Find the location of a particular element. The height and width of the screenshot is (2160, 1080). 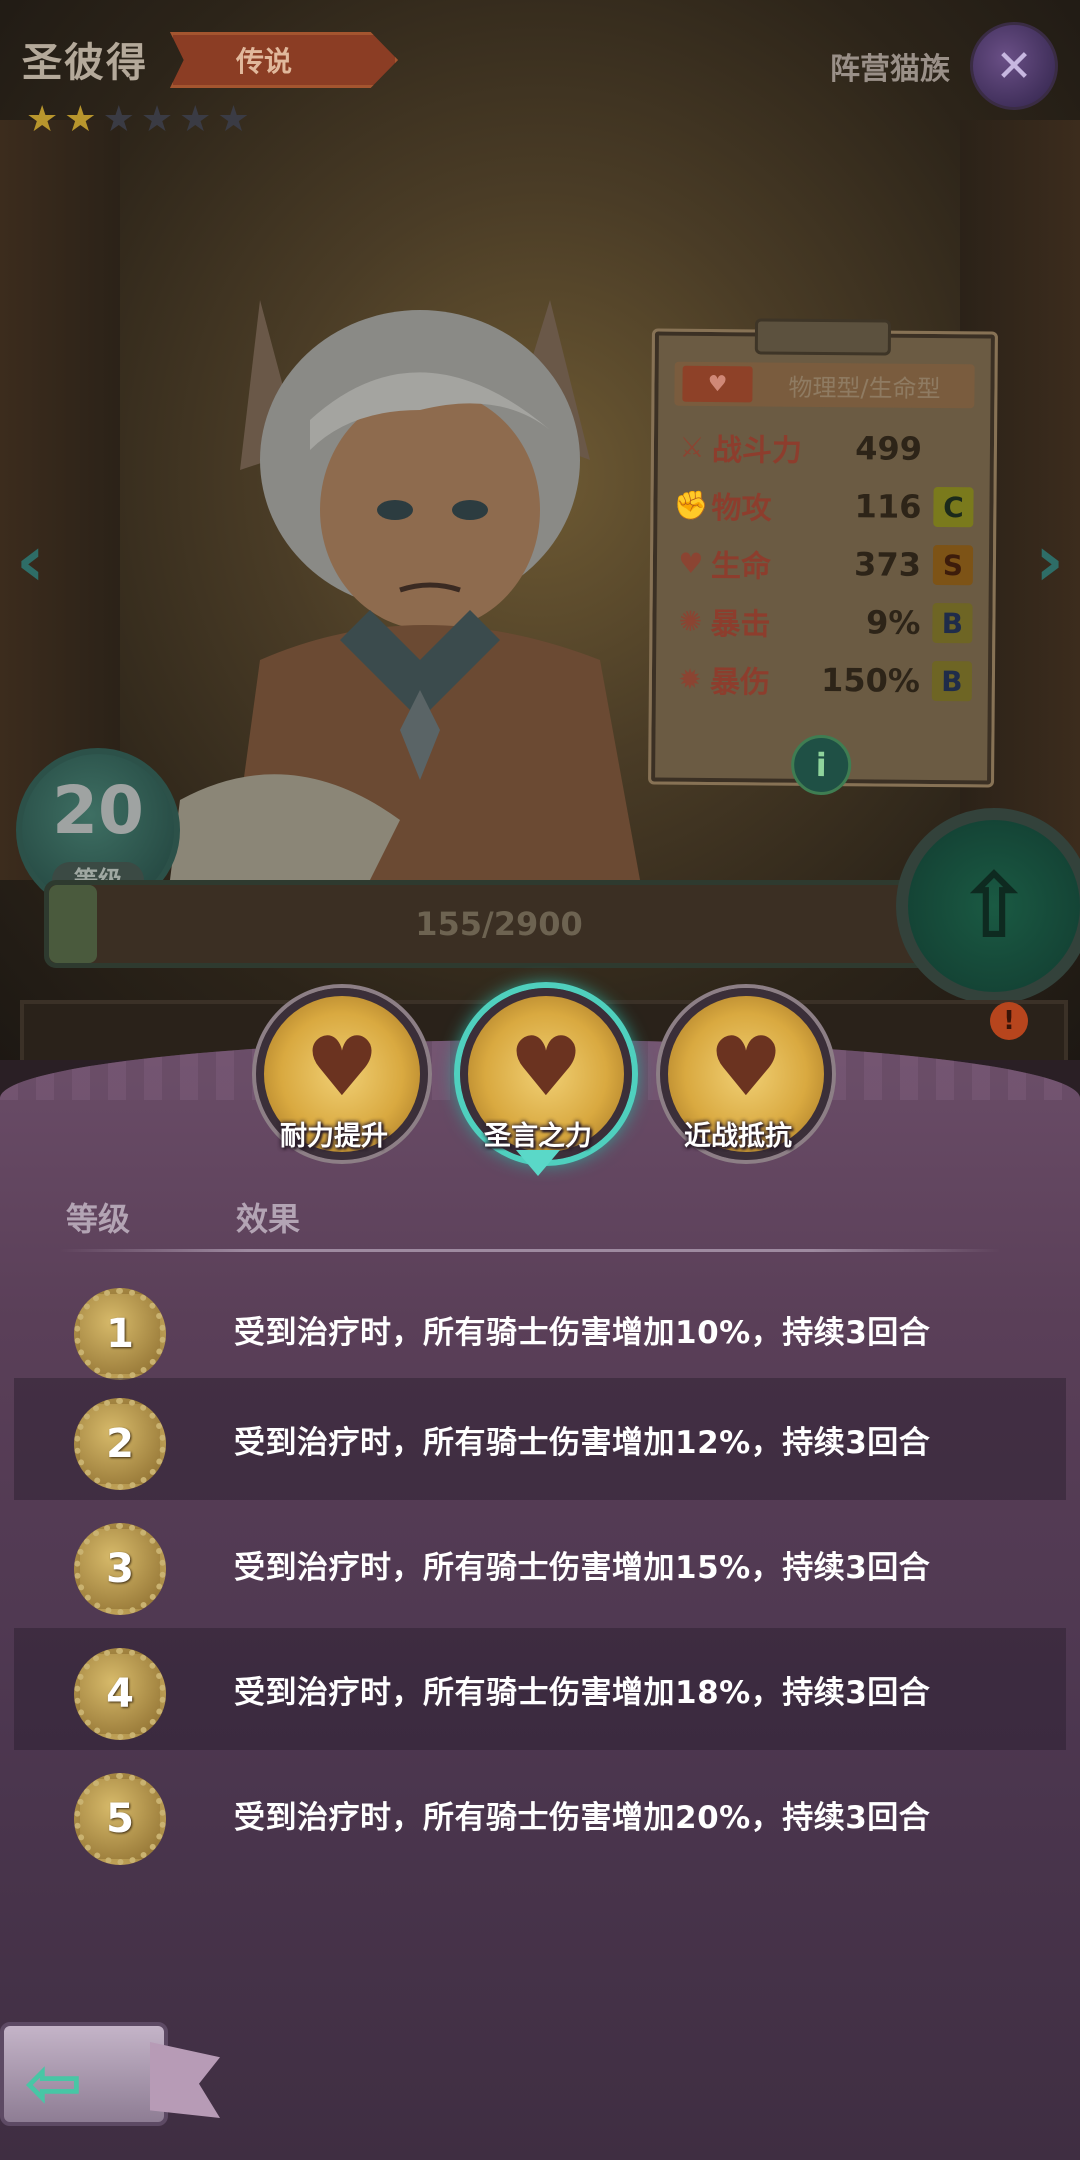

power-icon: ⚔ is located at coordinates (692, 447).